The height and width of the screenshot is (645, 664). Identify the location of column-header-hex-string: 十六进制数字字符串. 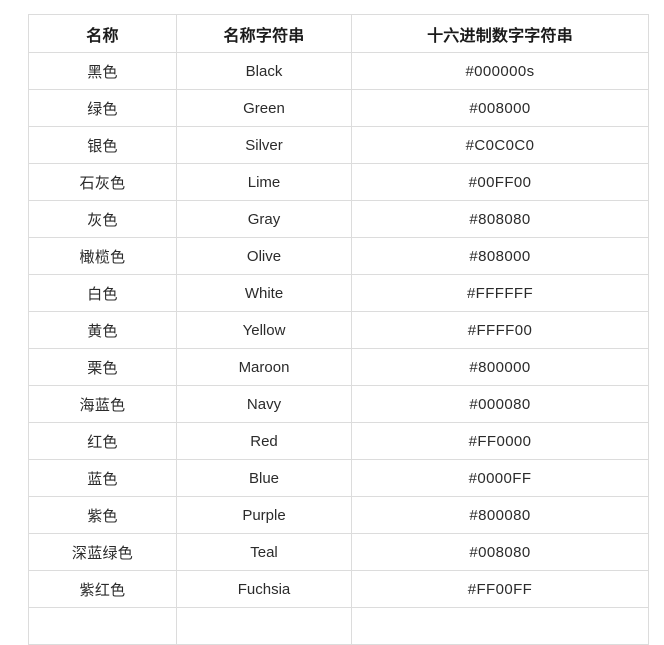
(500, 33).